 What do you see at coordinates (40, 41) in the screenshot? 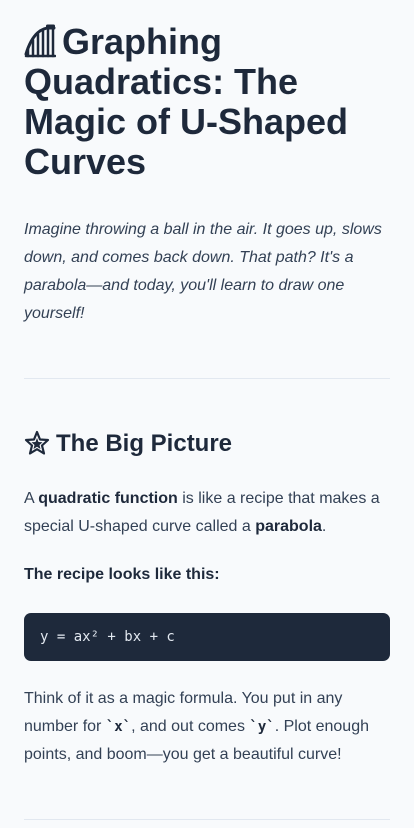
I see `roller-coaster-icon` at bounding box center [40, 41].